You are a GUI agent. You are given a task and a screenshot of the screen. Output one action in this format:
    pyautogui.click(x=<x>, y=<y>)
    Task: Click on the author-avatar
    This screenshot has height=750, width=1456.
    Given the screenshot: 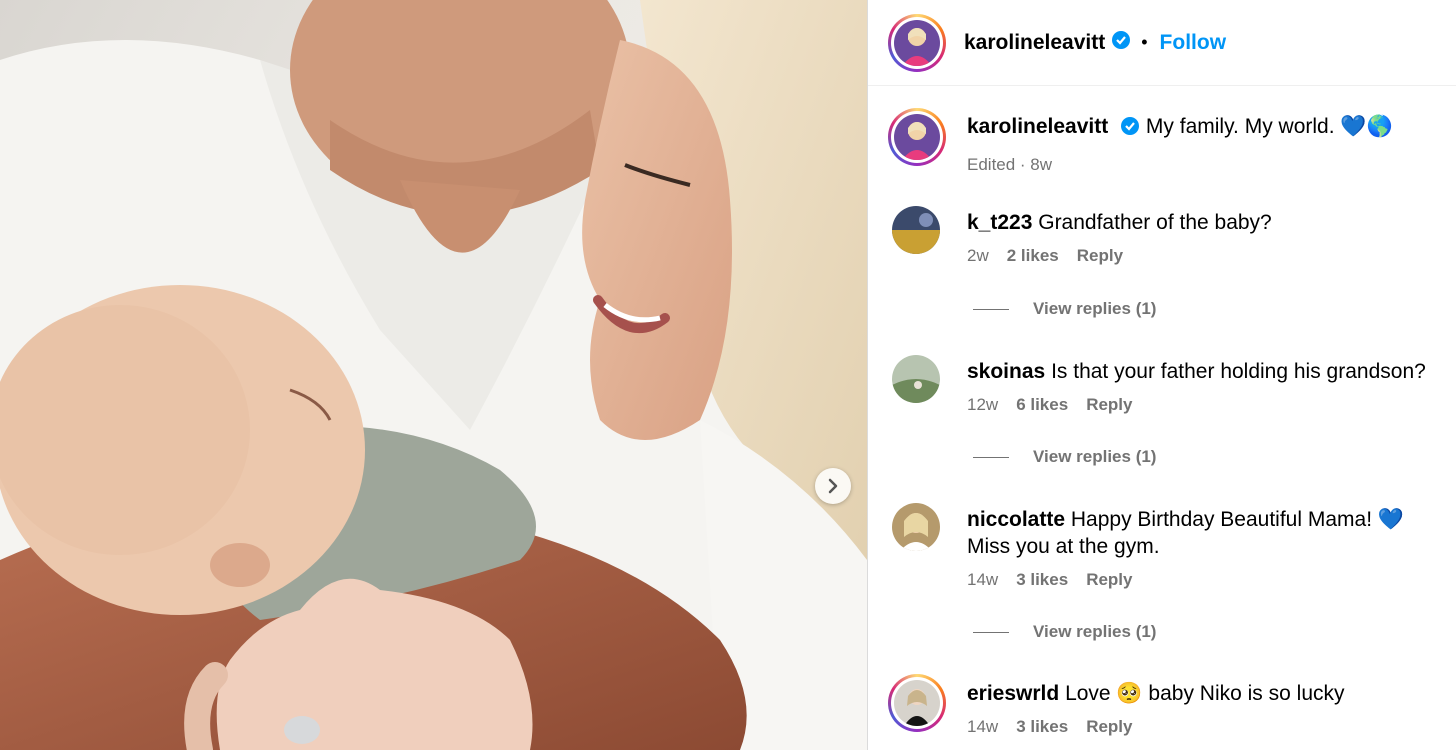 What is the action you would take?
    pyautogui.click(x=917, y=42)
    